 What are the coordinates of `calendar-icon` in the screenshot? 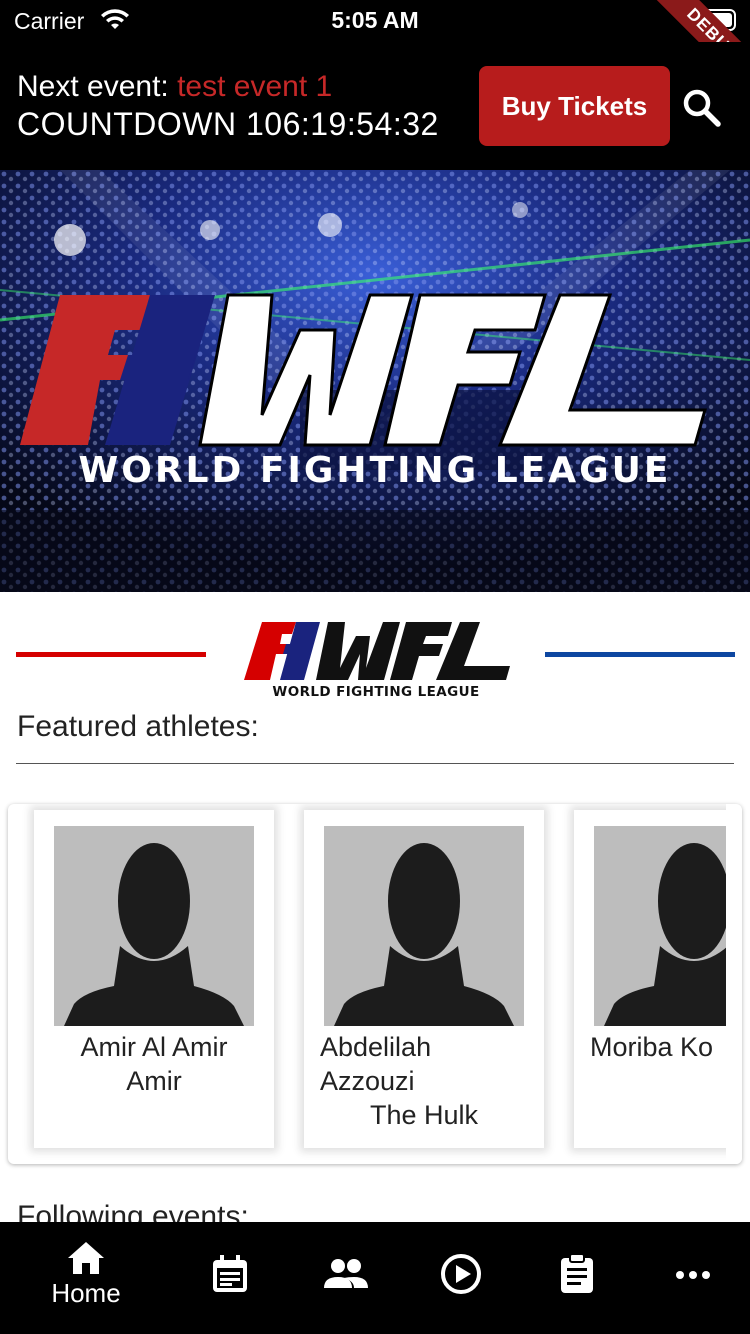 It's located at (230, 1273).